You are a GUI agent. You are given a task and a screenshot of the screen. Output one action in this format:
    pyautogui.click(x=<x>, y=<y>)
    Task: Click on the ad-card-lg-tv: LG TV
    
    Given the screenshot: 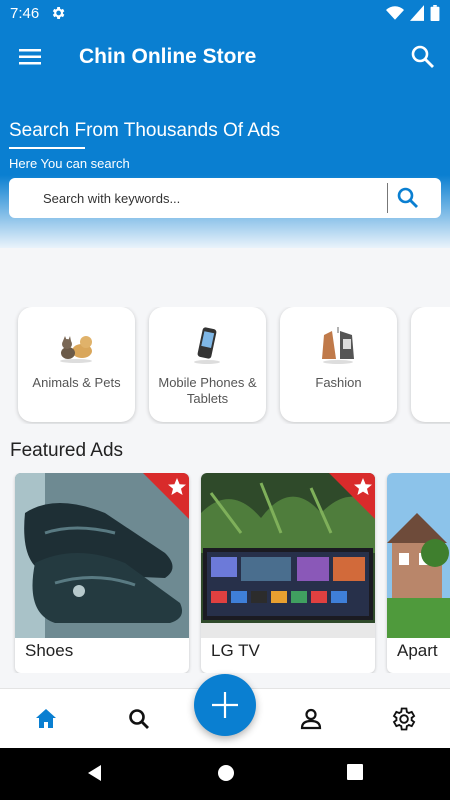 What is the action you would take?
    pyautogui.click(x=288, y=573)
    